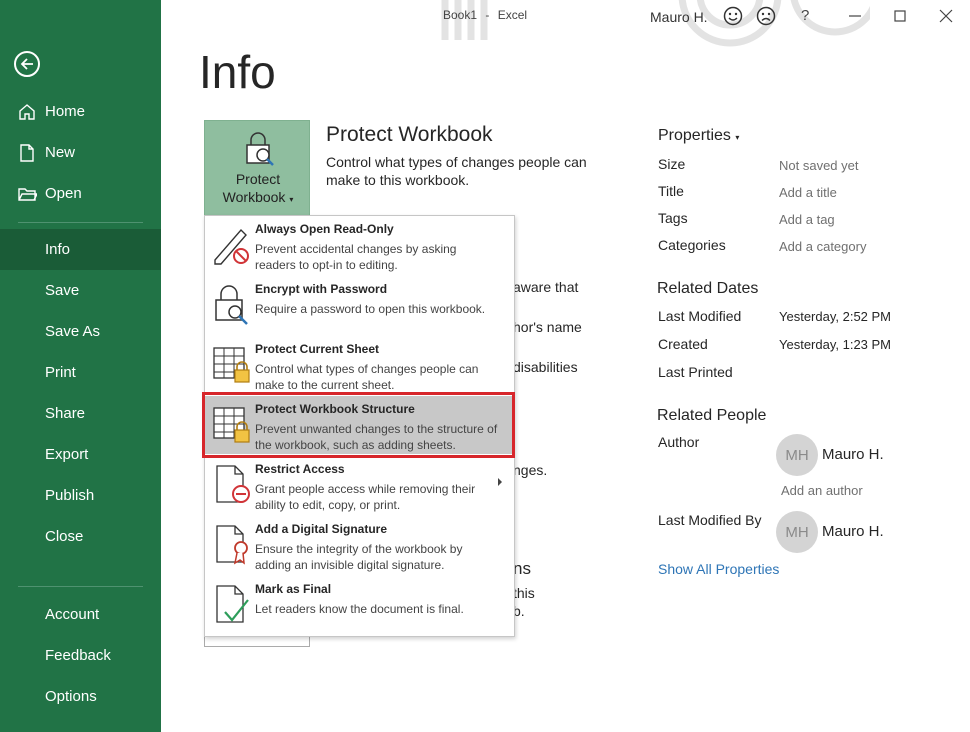 Image resolution: width=970 pixels, height=732 pixels. Describe the element at coordinates (835, 316) in the screenshot. I see `prop-value-last-modified: Yesterday, 2:52 PM` at that location.